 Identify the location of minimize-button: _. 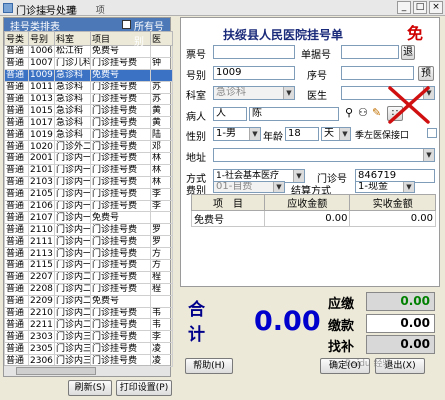
(404, 7).